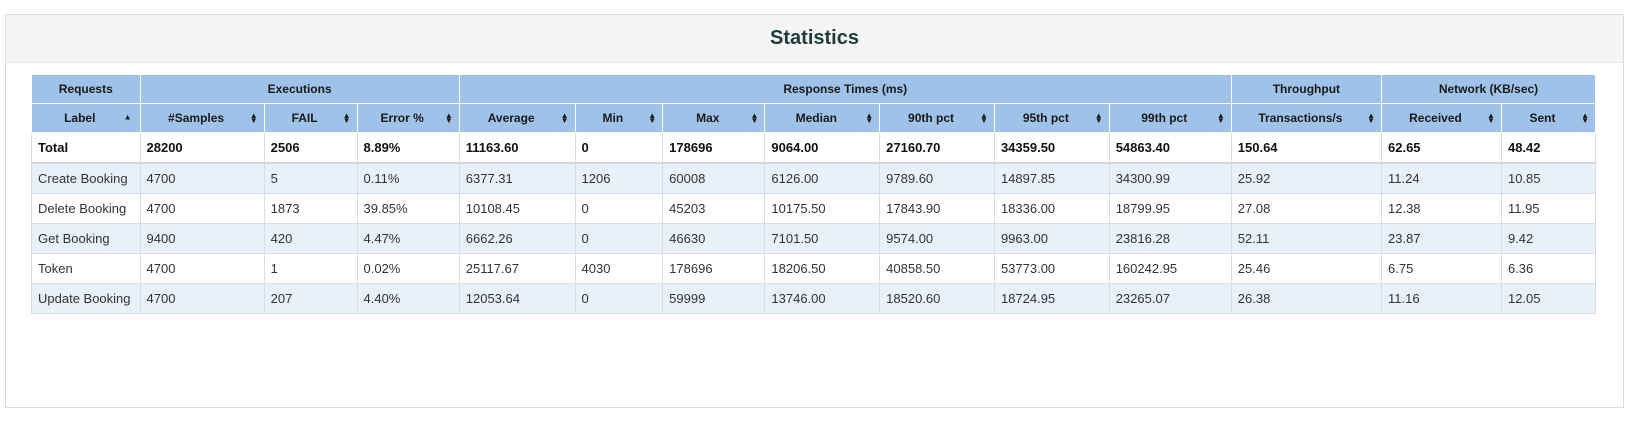 The image size is (1631, 422). What do you see at coordinates (1170, 208) in the screenshot?
I see `cell-99th-pct: 18799.95` at bounding box center [1170, 208].